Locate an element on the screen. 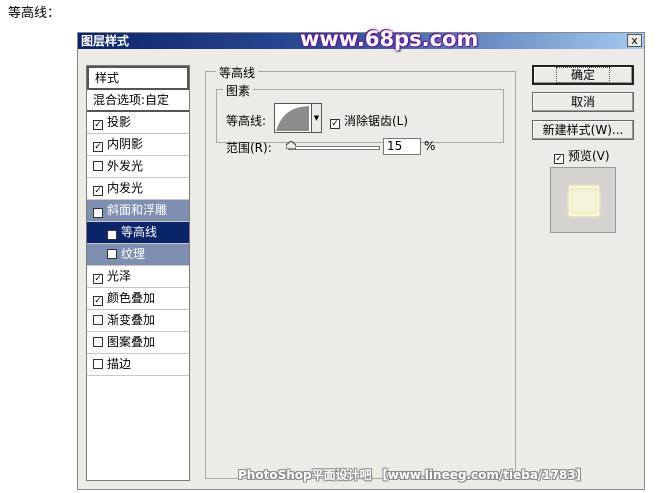 The width and height of the screenshot is (662, 493). antialias-checkbox-wrap: ✓ 消除锯齿(L) is located at coordinates (369, 120).